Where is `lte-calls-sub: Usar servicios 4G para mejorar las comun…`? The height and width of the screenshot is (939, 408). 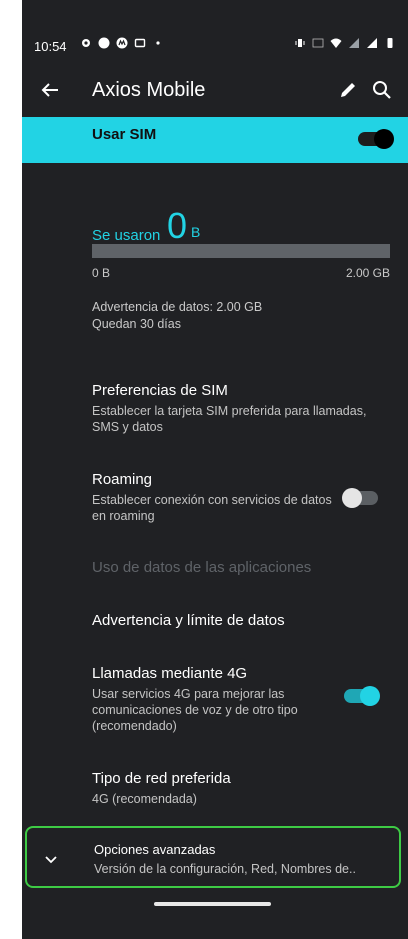
lte-calls-sub: Usar servicios 4G para mejorar las comun… is located at coordinates (195, 710).